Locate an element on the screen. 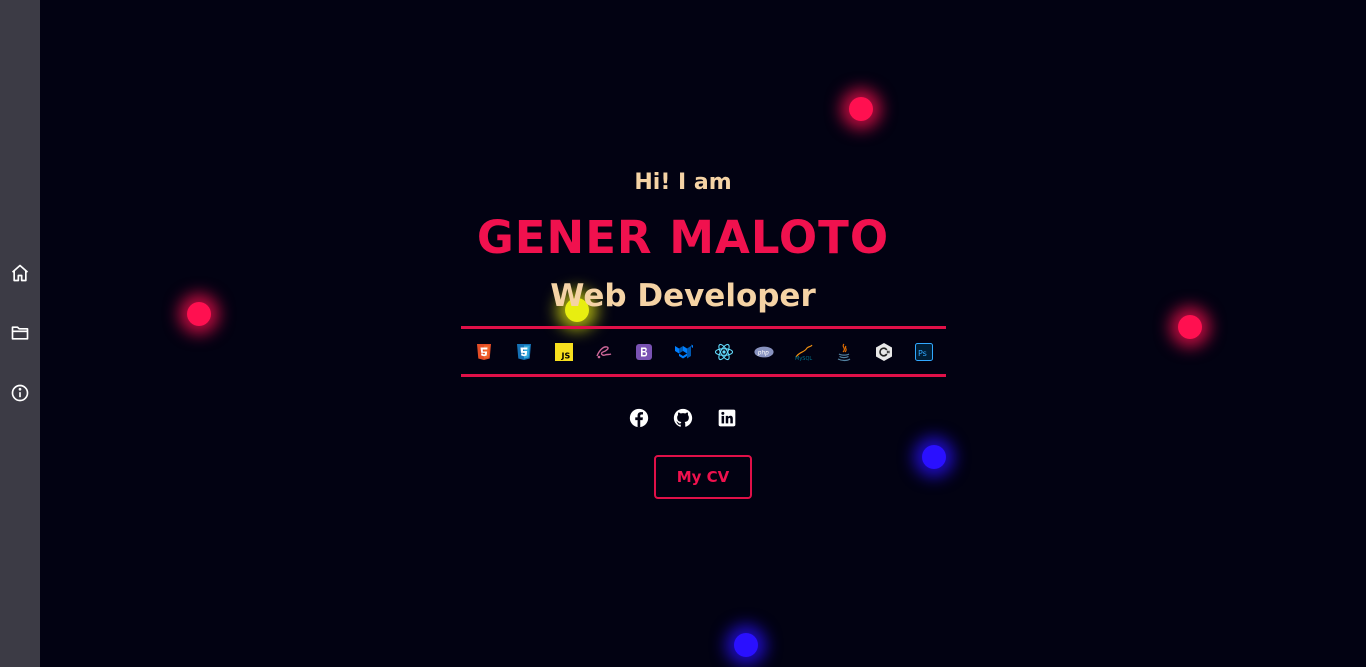  csharp-icon is located at coordinates (884, 352).